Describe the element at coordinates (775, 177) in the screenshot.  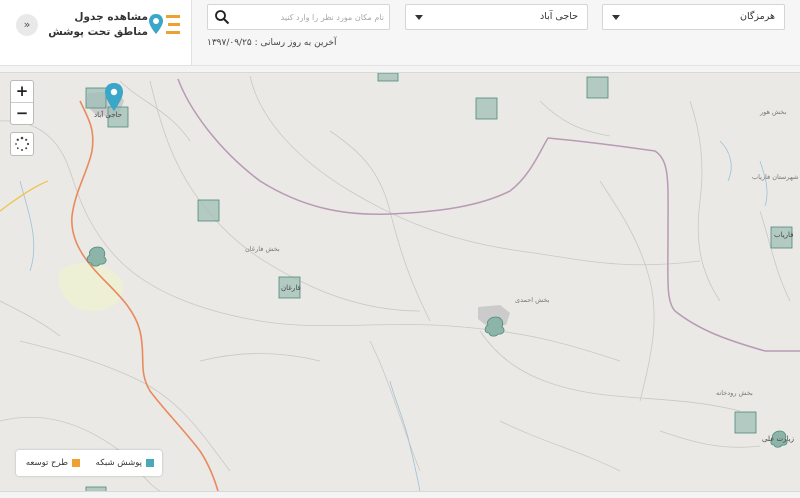
I see `map-label-shahrestan-fariyab: شهرستان فاریاب` at that location.